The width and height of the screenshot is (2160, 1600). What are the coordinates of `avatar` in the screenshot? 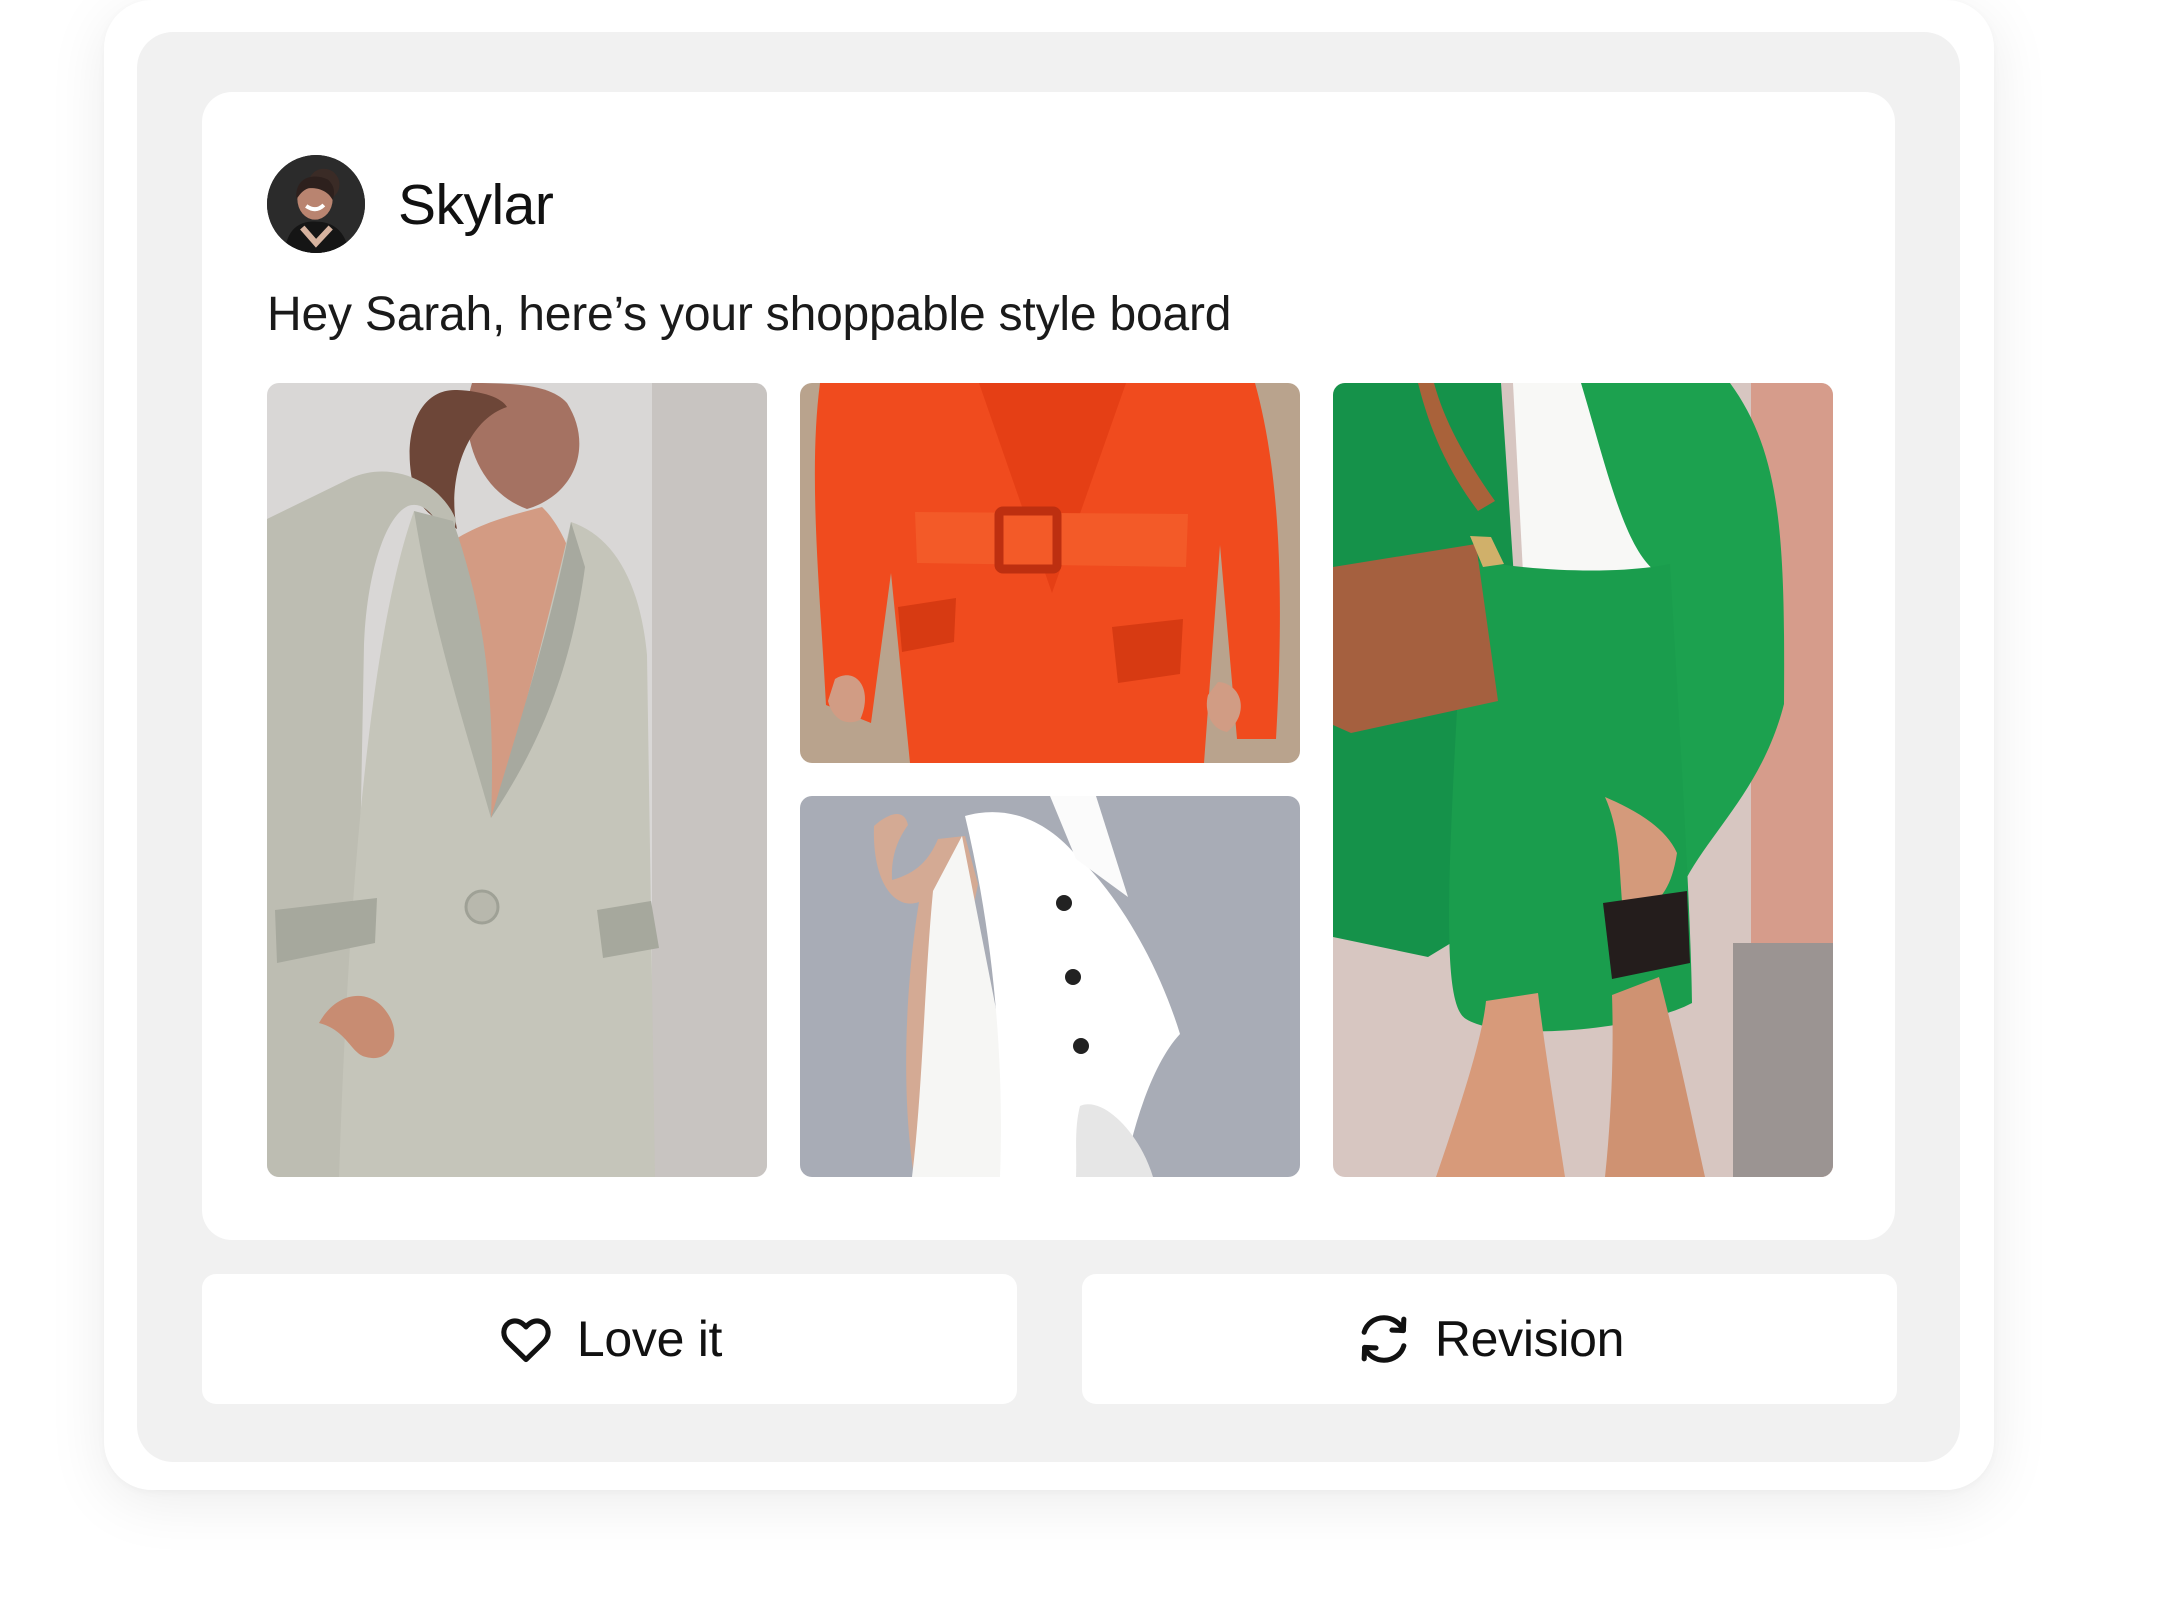 It's located at (316, 204).